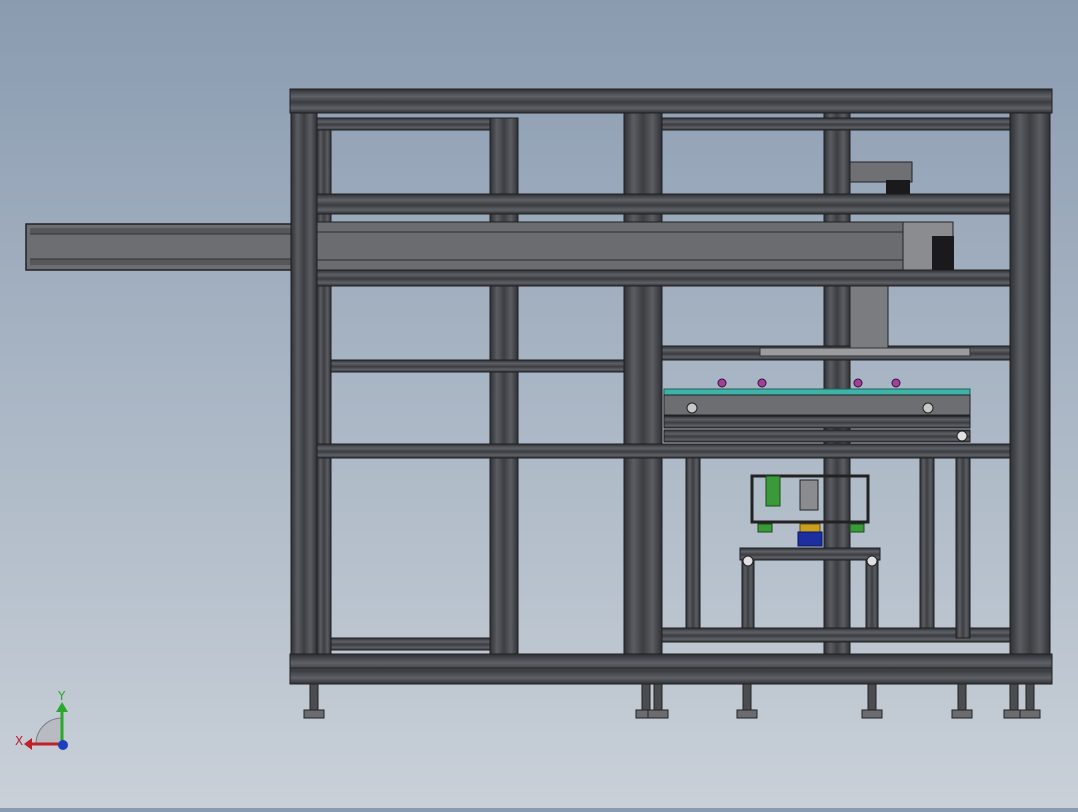  What do you see at coordinates (817, 410) in the screenshot?
I see `work-table` at bounding box center [817, 410].